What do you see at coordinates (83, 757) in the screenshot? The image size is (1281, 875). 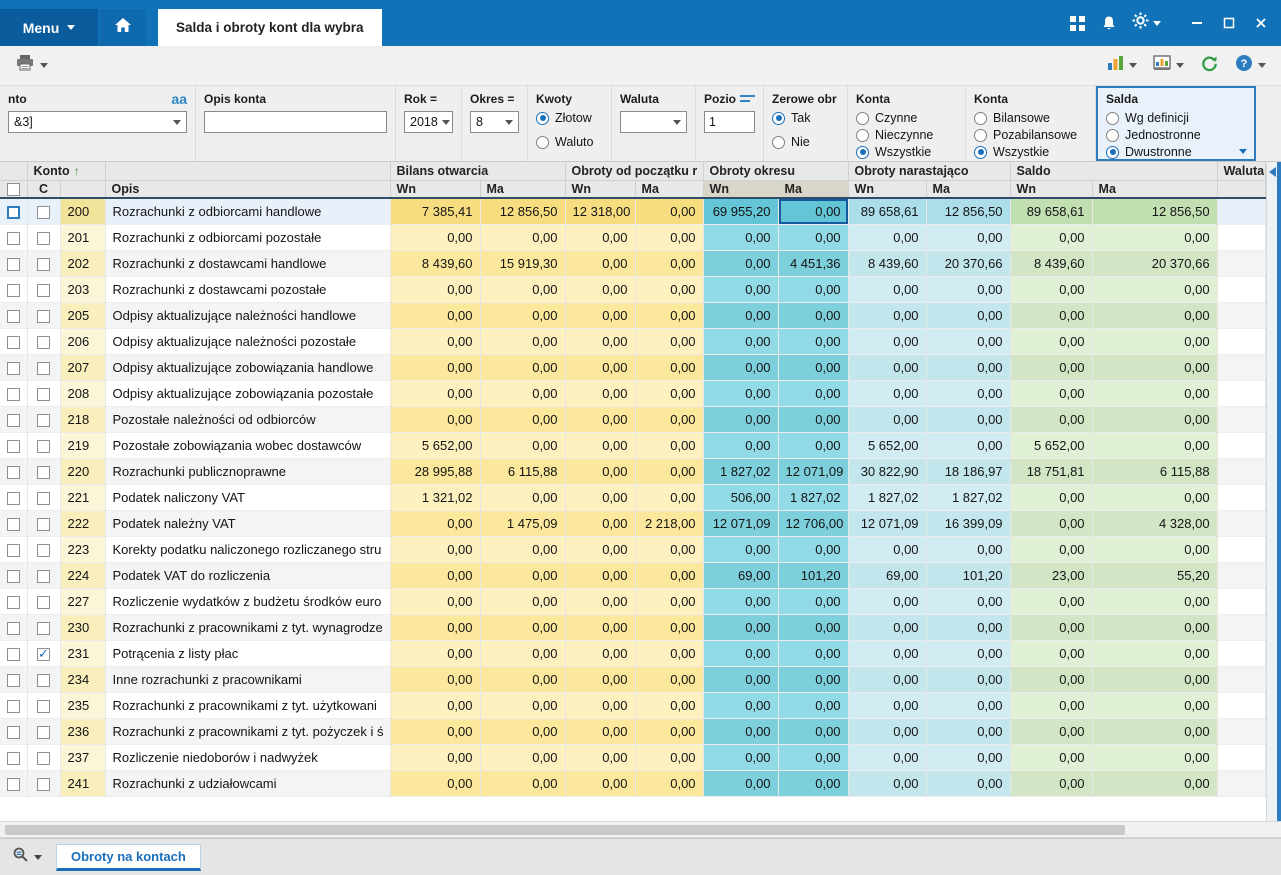 I see `cell-konto: 237` at bounding box center [83, 757].